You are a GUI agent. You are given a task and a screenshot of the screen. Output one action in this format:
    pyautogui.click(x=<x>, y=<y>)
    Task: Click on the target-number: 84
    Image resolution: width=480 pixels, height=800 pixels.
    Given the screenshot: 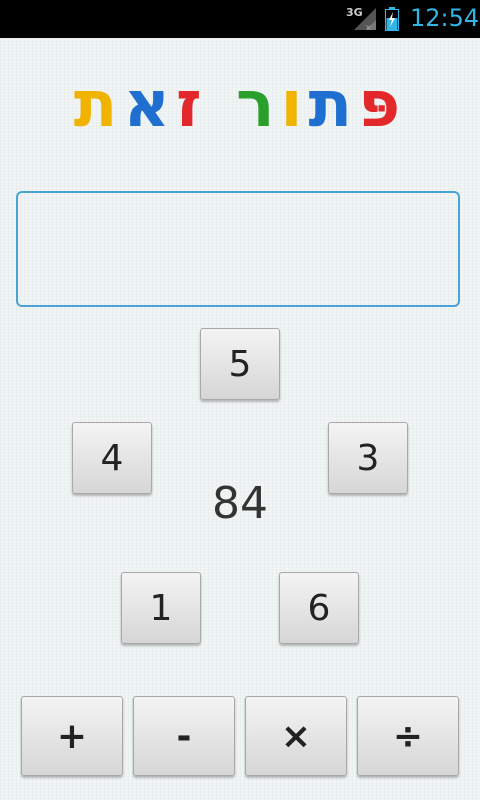 What is the action you would take?
    pyautogui.click(x=240, y=503)
    